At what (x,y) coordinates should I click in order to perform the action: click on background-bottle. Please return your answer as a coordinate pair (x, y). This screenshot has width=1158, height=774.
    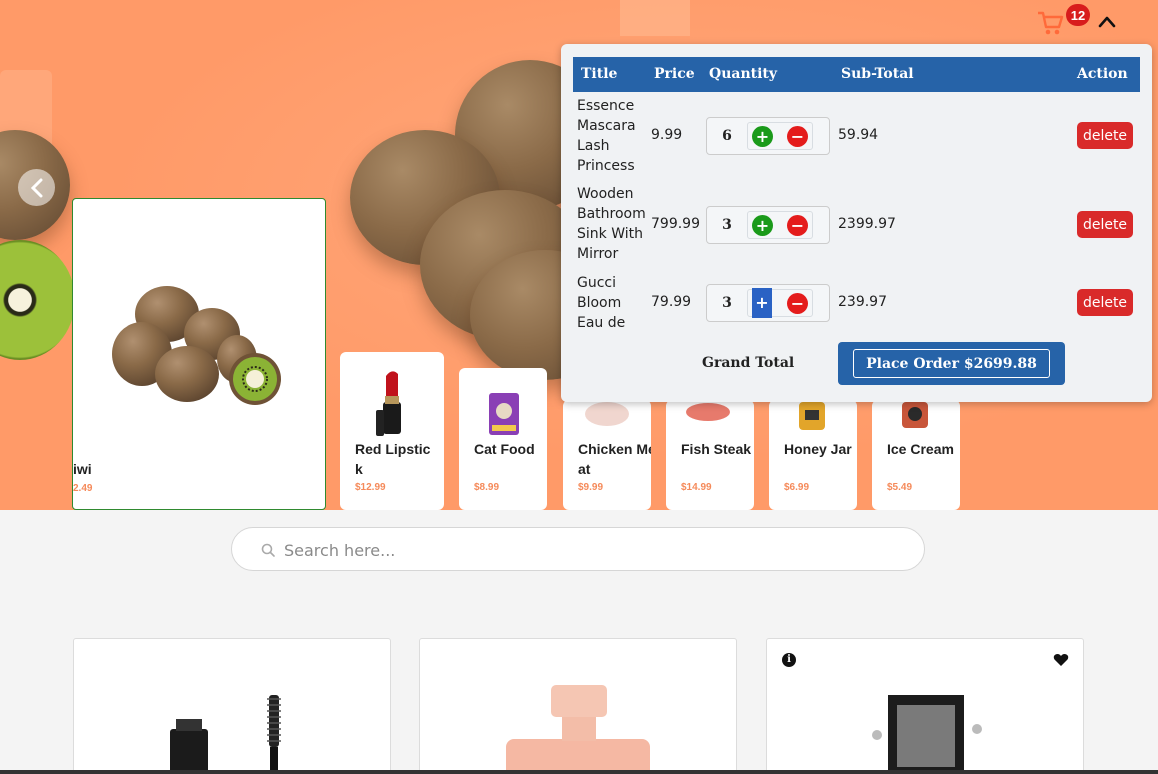
    Looking at the image, I should click on (655, 18).